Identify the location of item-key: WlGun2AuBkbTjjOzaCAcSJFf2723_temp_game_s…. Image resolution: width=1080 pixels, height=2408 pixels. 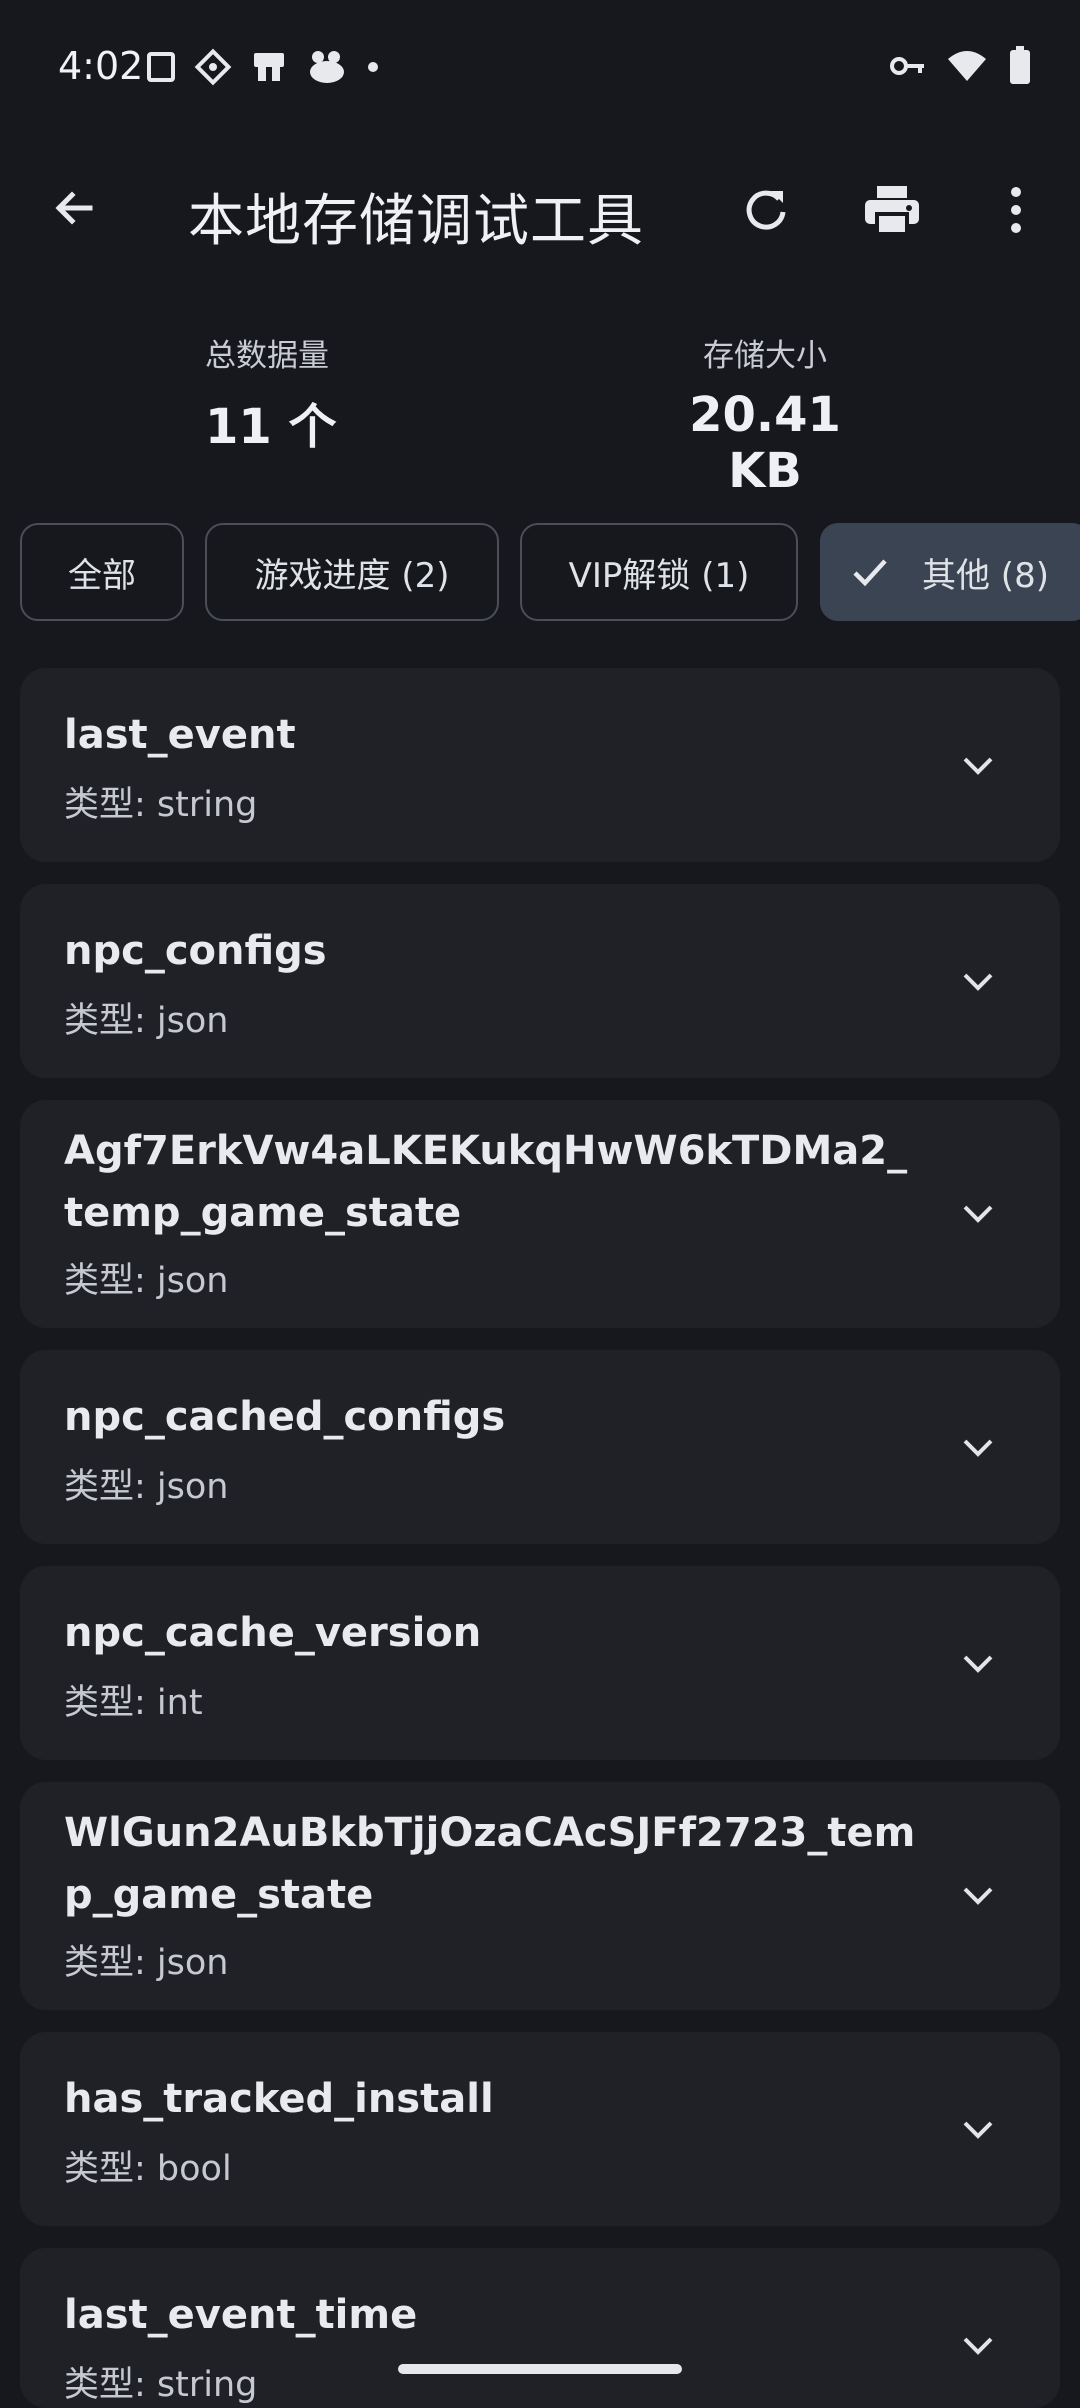
(490, 1864).